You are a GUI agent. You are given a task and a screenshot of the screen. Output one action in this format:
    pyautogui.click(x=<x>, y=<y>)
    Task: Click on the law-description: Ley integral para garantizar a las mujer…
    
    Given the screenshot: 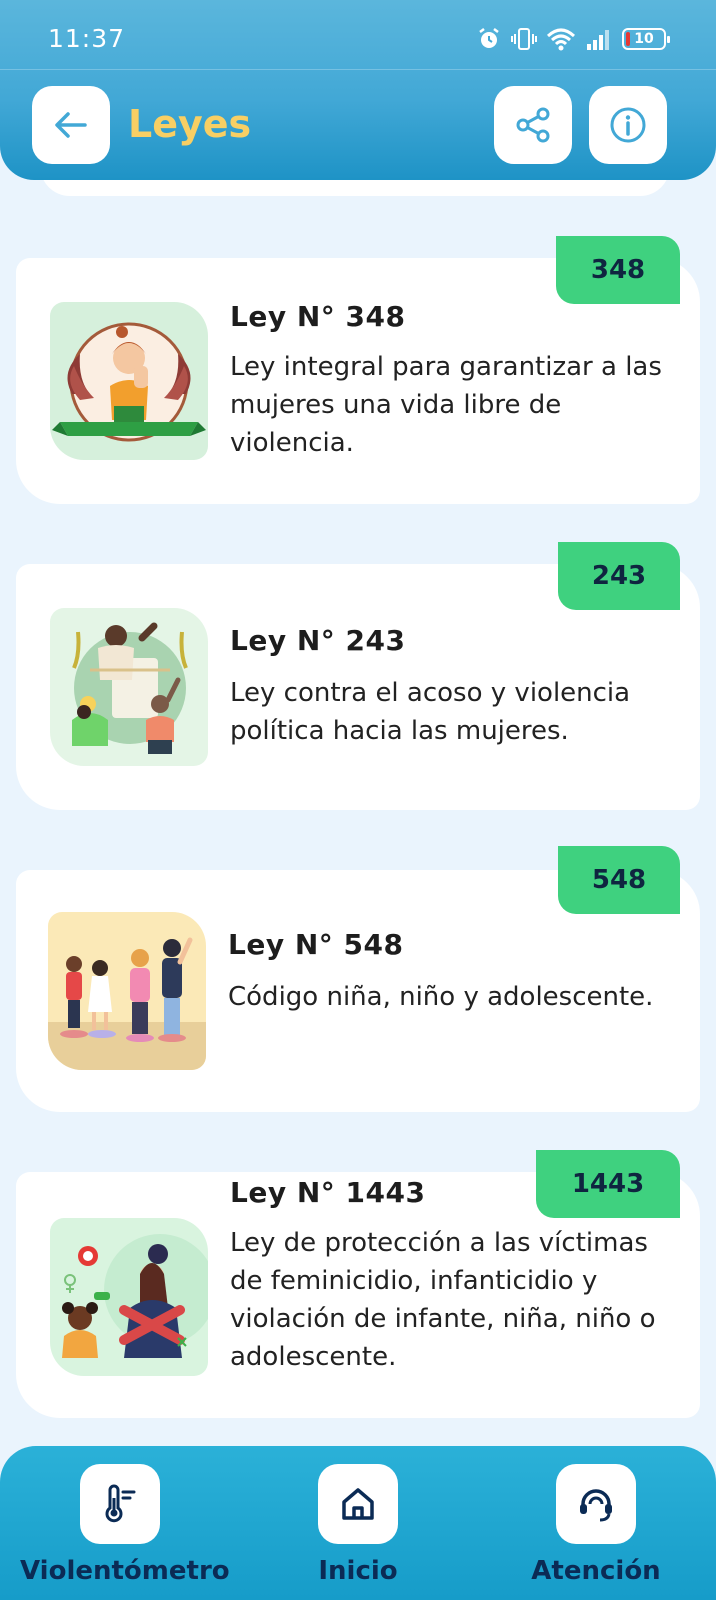 What is the action you would take?
    pyautogui.click(x=446, y=405)
    